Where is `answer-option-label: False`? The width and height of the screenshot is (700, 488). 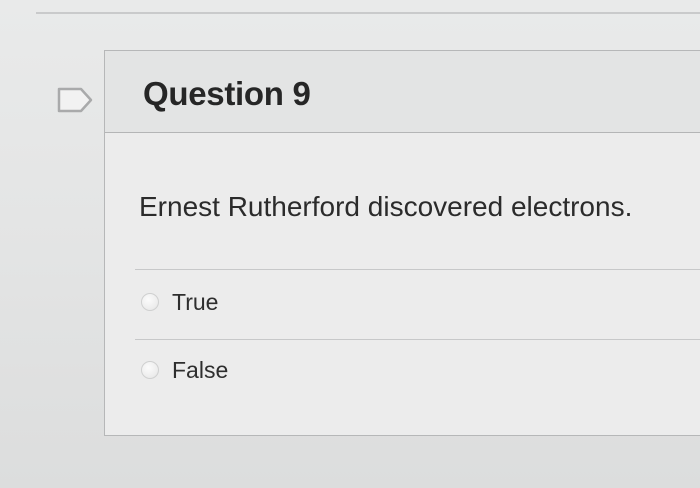 answer-option-label: False is located at coordinates (200, 370).